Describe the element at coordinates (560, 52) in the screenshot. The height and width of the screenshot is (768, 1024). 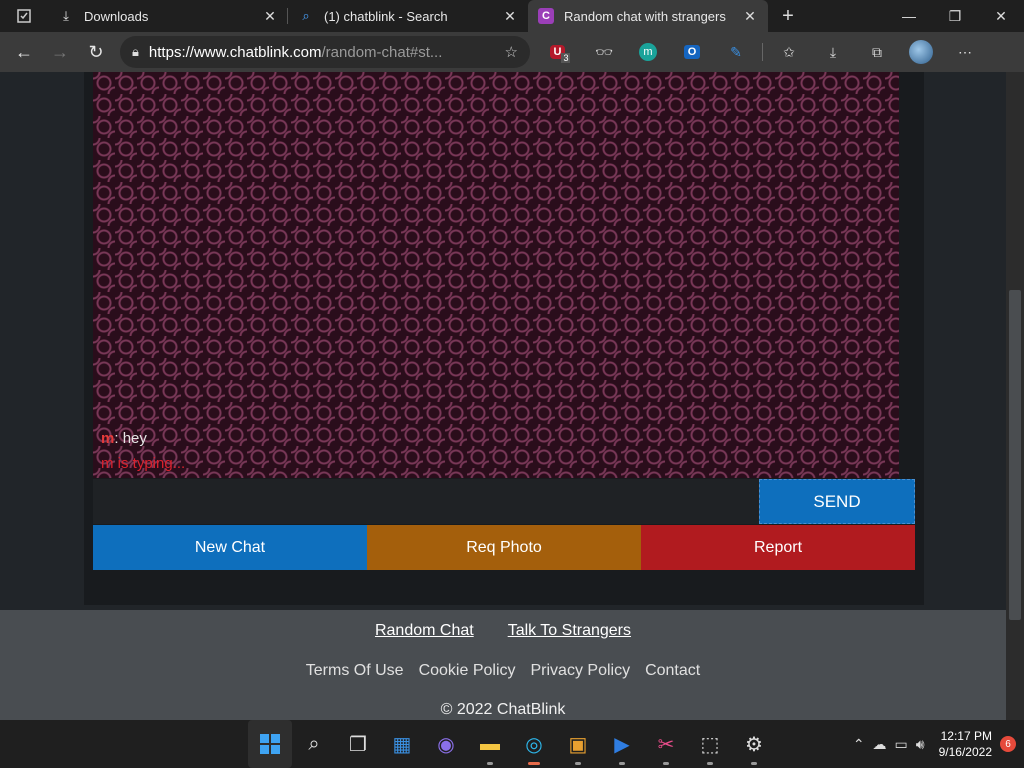
I see `ublock-extension-icon: U3` at that location.